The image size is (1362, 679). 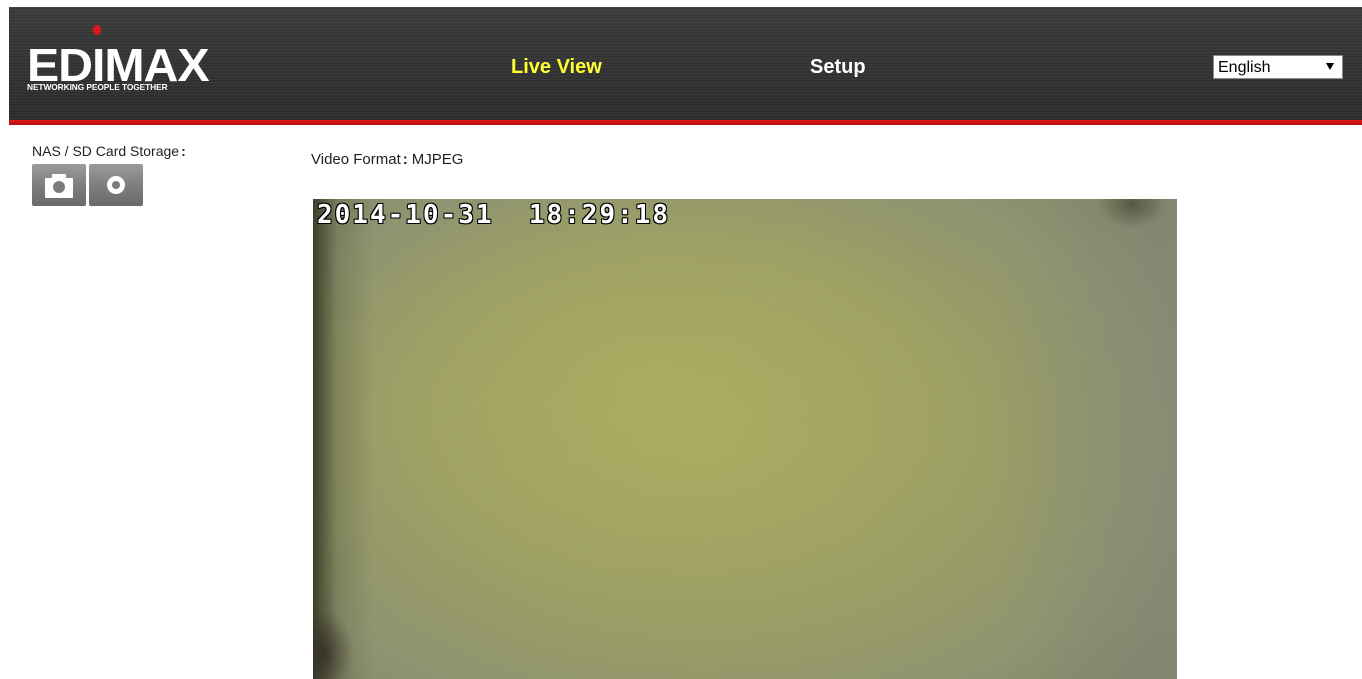 I want to click on edimax-logo: EDIMAX NETWORKING PEOPLE TOGETHER, so click(x=116, y=59).